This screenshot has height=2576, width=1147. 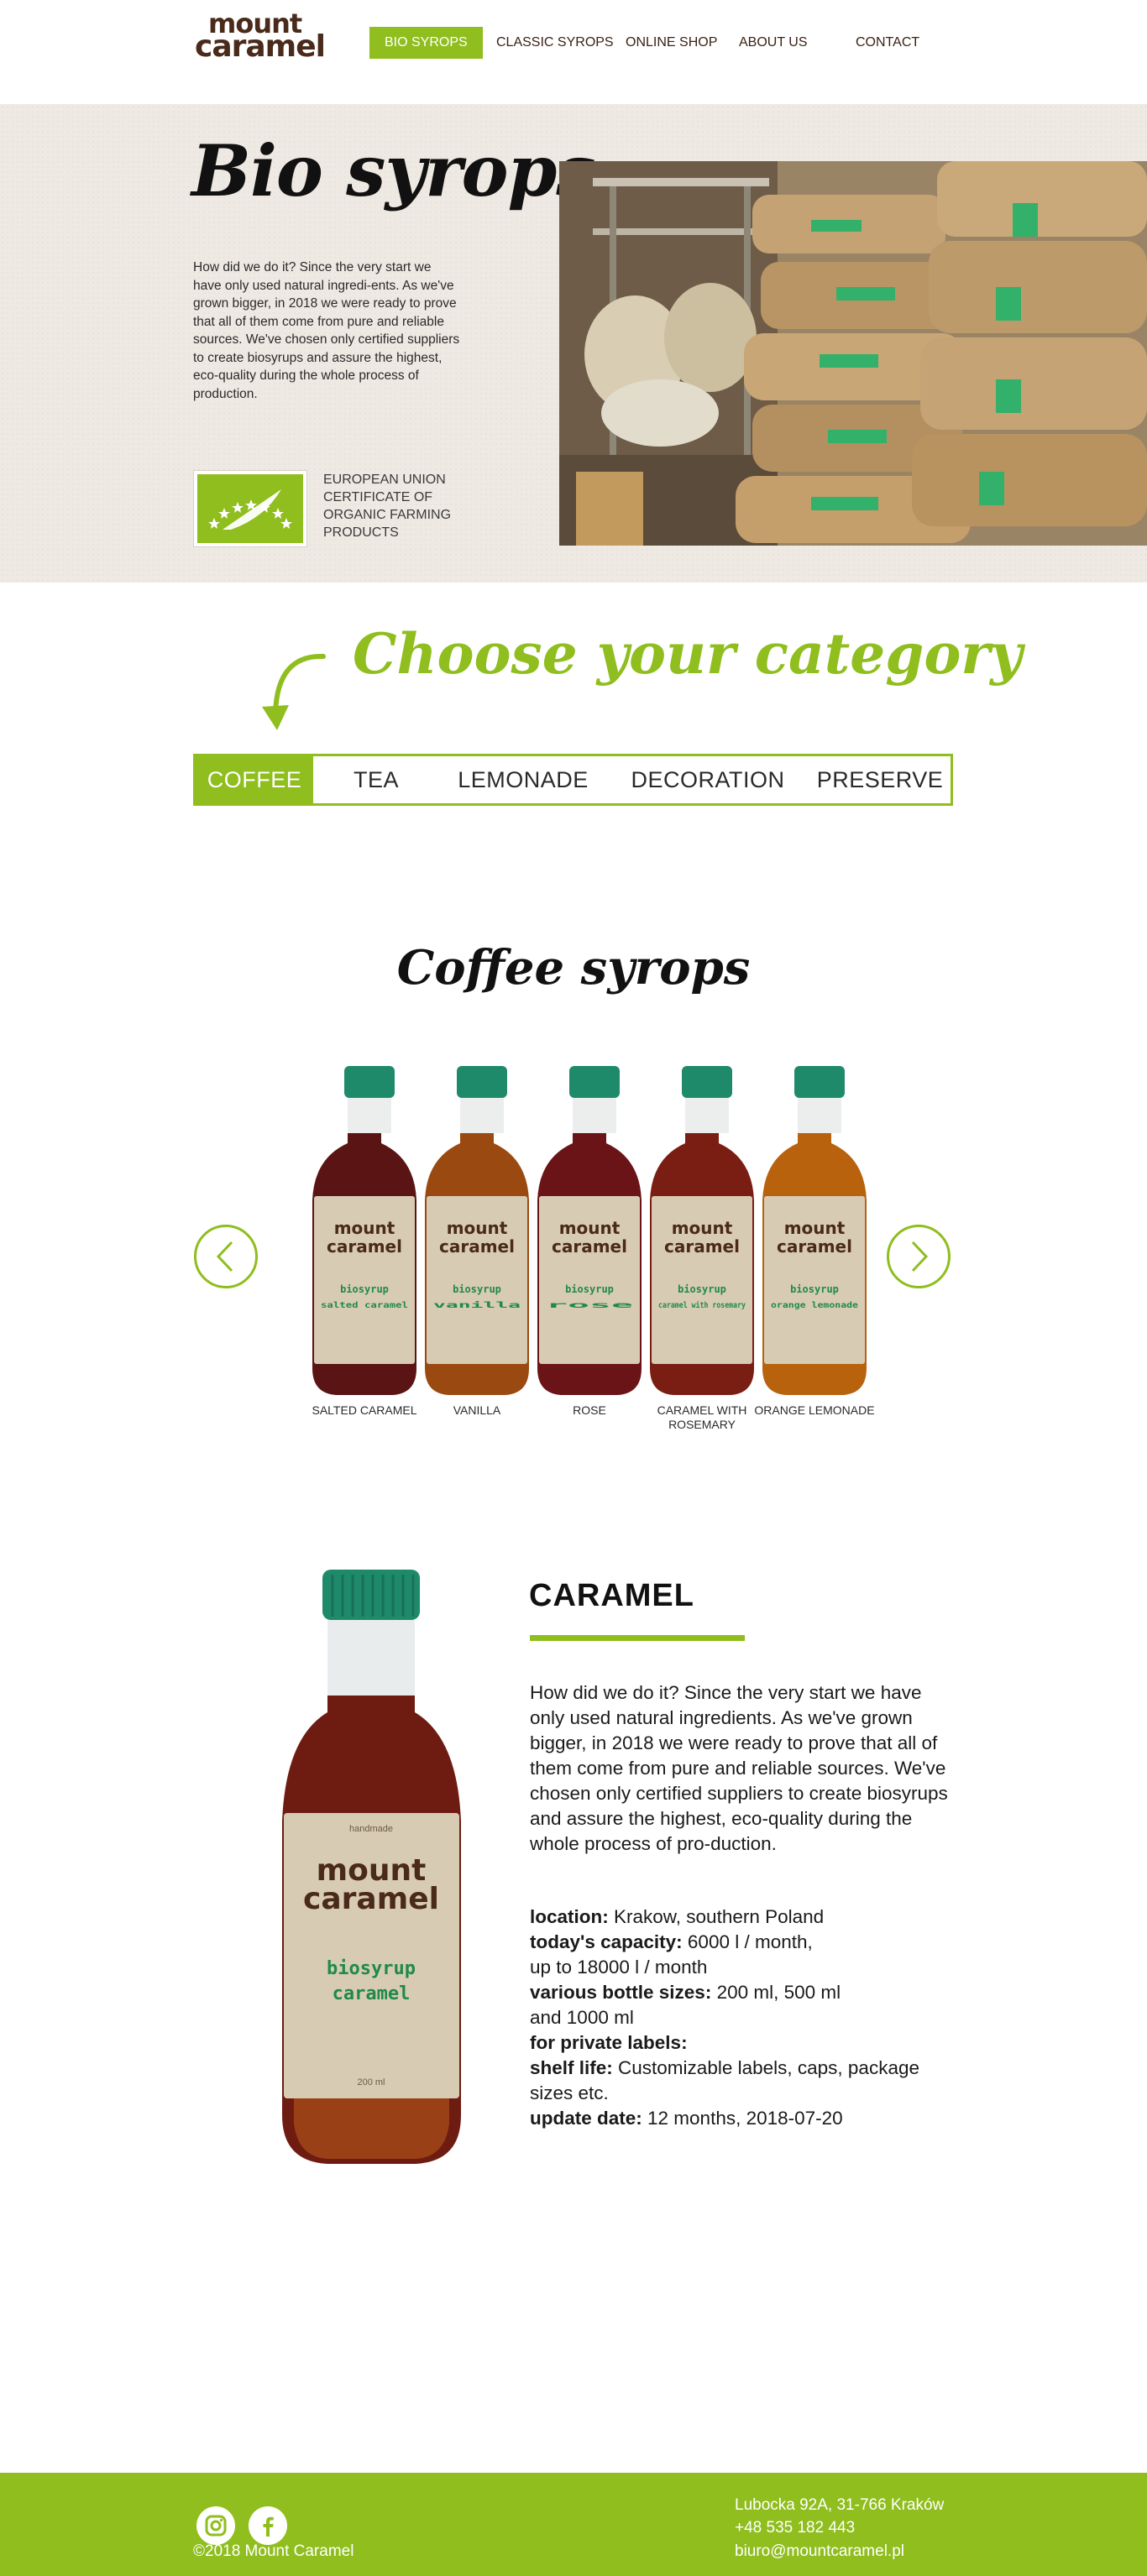 What do you see at coordinates (619, 1967) in the screenshot?
I see `spec-capacity-max: up to 18000 l / month` at bounding box center [619, 1967].